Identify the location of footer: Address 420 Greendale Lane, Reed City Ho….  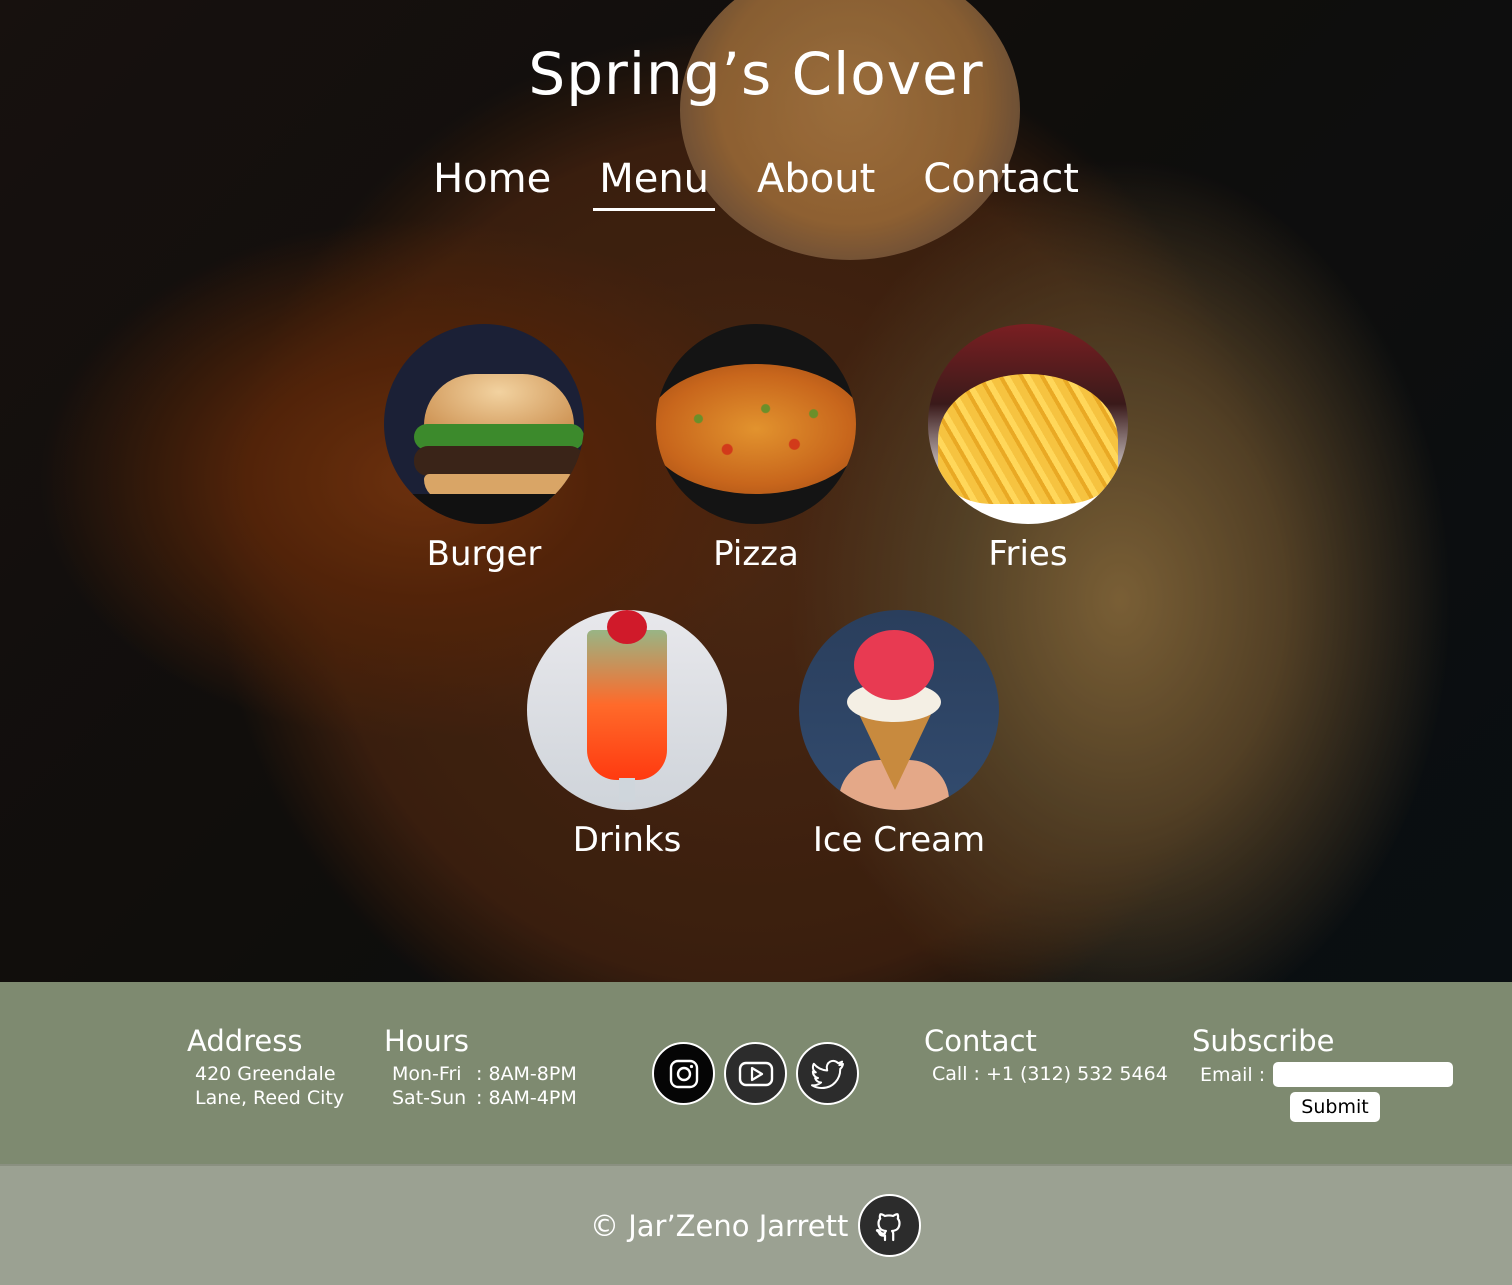
(756, 1073).